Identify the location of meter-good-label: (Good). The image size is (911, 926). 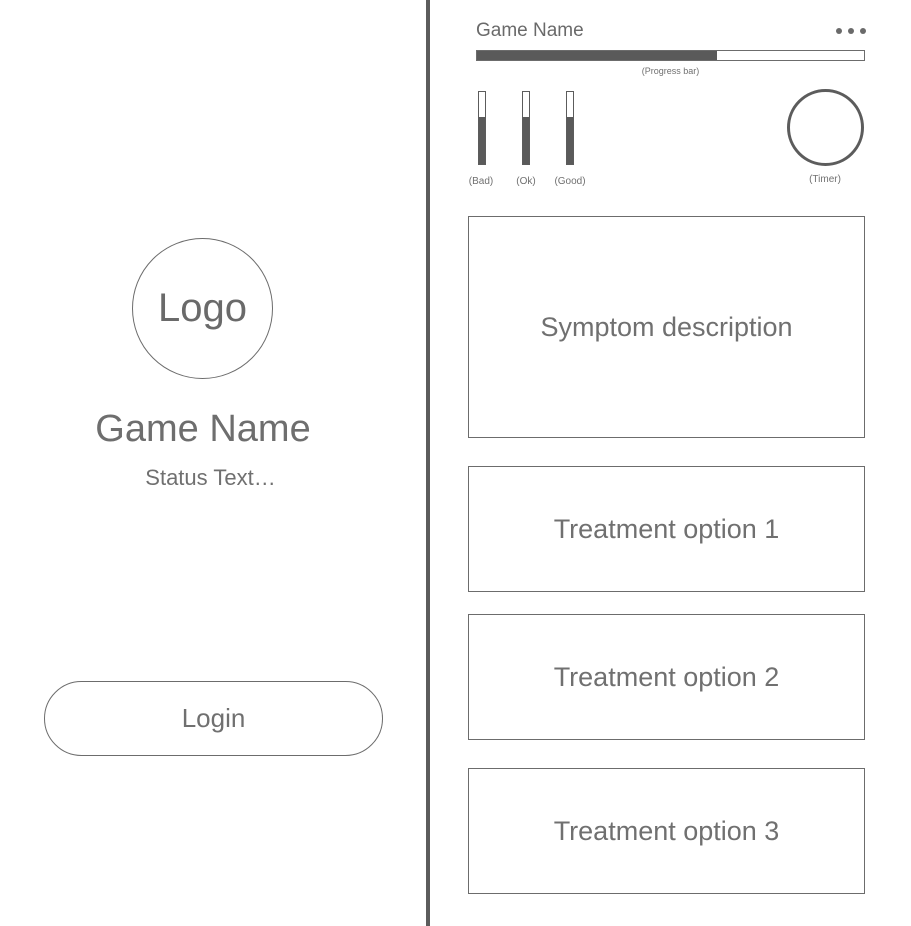
(570, 181).